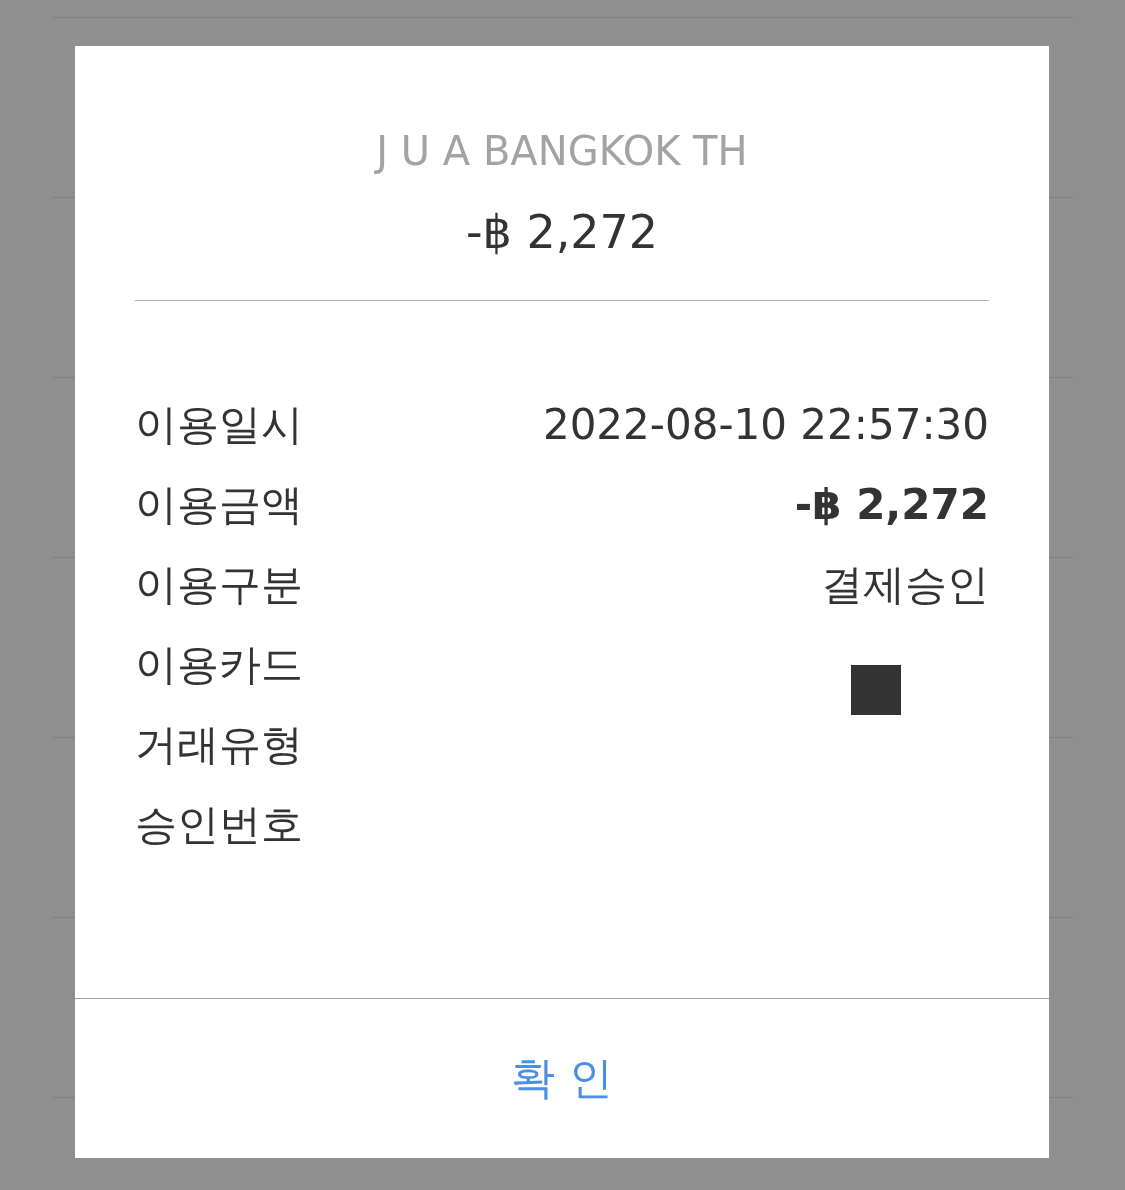  Describe the element at coordinates (219, 825) in the screenshot. I see `detail-label: 승인번호` at that location.